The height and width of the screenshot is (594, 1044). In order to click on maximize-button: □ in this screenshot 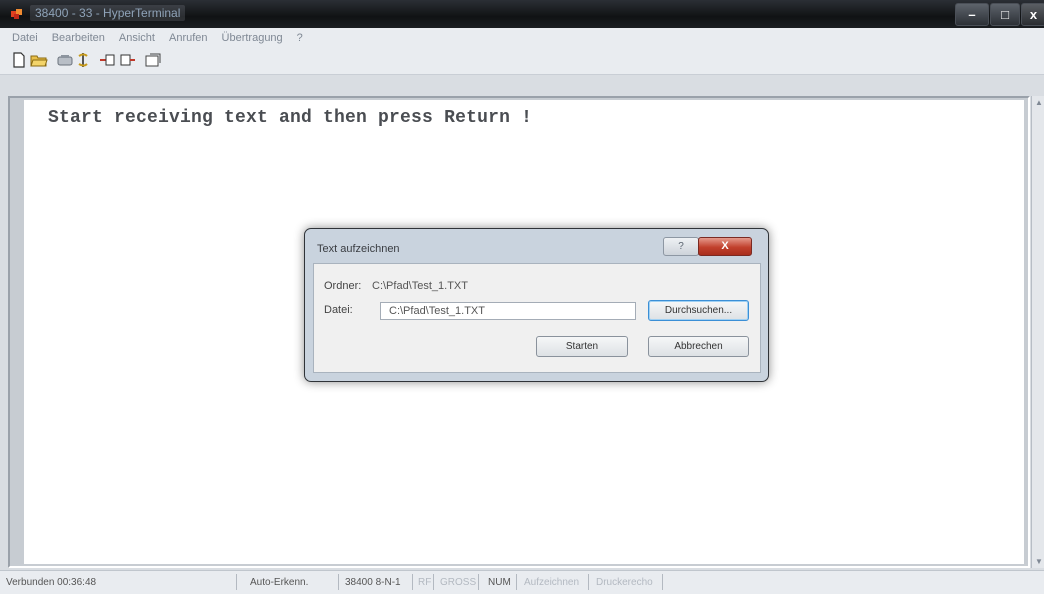, I will do `click(1005, 14)`.